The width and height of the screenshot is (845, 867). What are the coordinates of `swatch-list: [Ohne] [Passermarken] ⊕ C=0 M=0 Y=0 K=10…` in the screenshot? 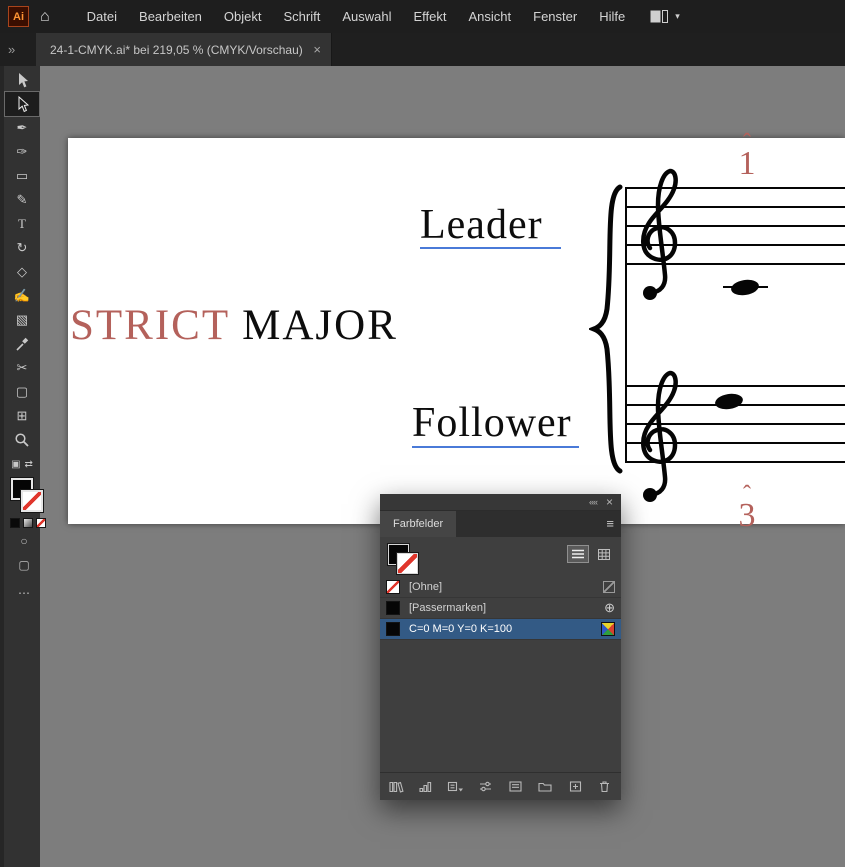 It's located at (500, 608).